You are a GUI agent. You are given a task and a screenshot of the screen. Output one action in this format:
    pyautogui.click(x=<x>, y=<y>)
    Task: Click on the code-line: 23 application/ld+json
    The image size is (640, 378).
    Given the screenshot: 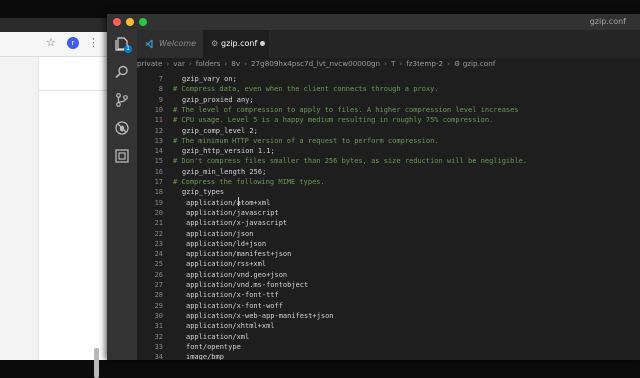 What is the action you would take?
    pyautogui.click(x=388, y=244)
    